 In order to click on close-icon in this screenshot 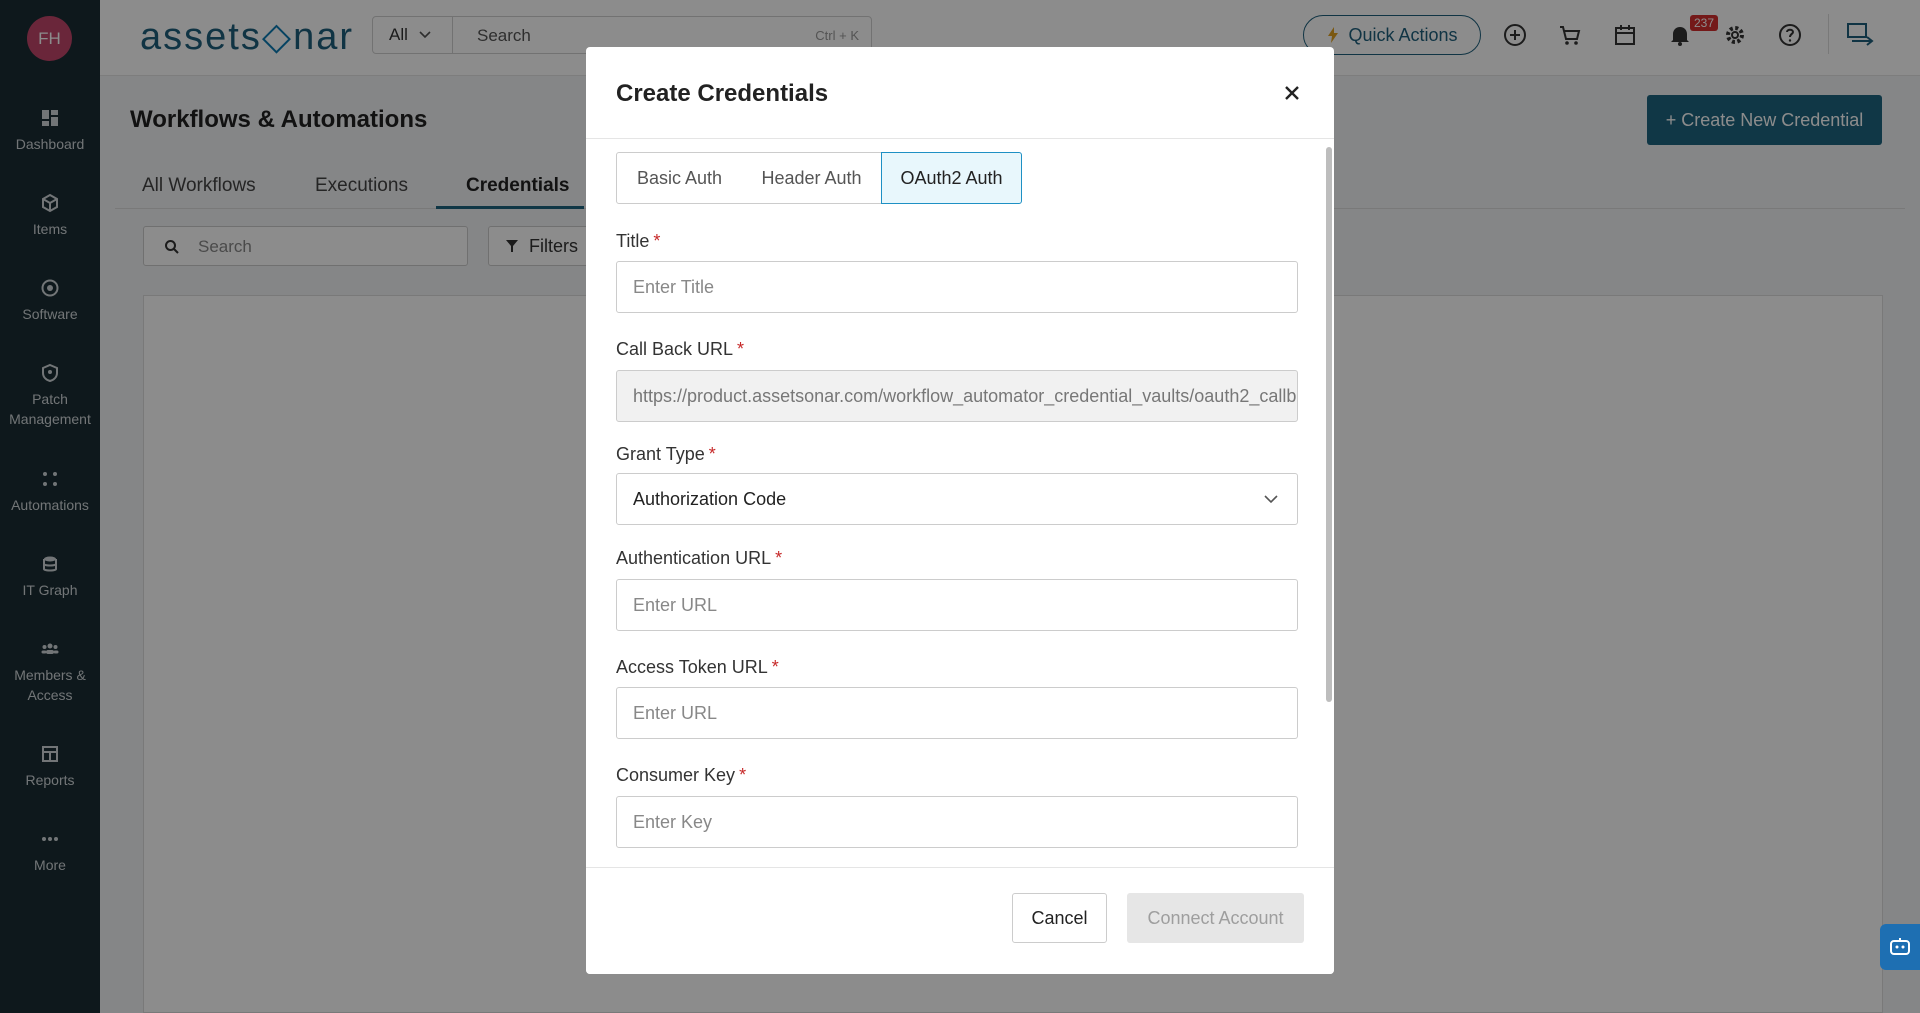, I will do `click(1292, 93)`.